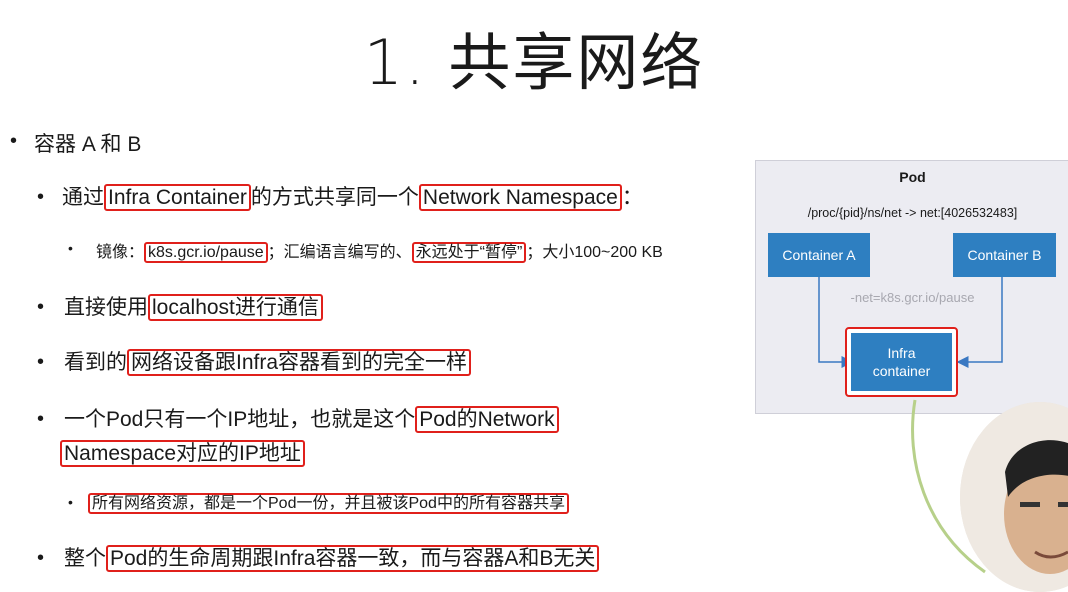 Image resolution: width=1068 pixels, height=592 pixels. Describe the element at coordinates (206, 252) in the screenshot. I see `highlight-pause-image: k8s.gcr.io/pause` at that location.